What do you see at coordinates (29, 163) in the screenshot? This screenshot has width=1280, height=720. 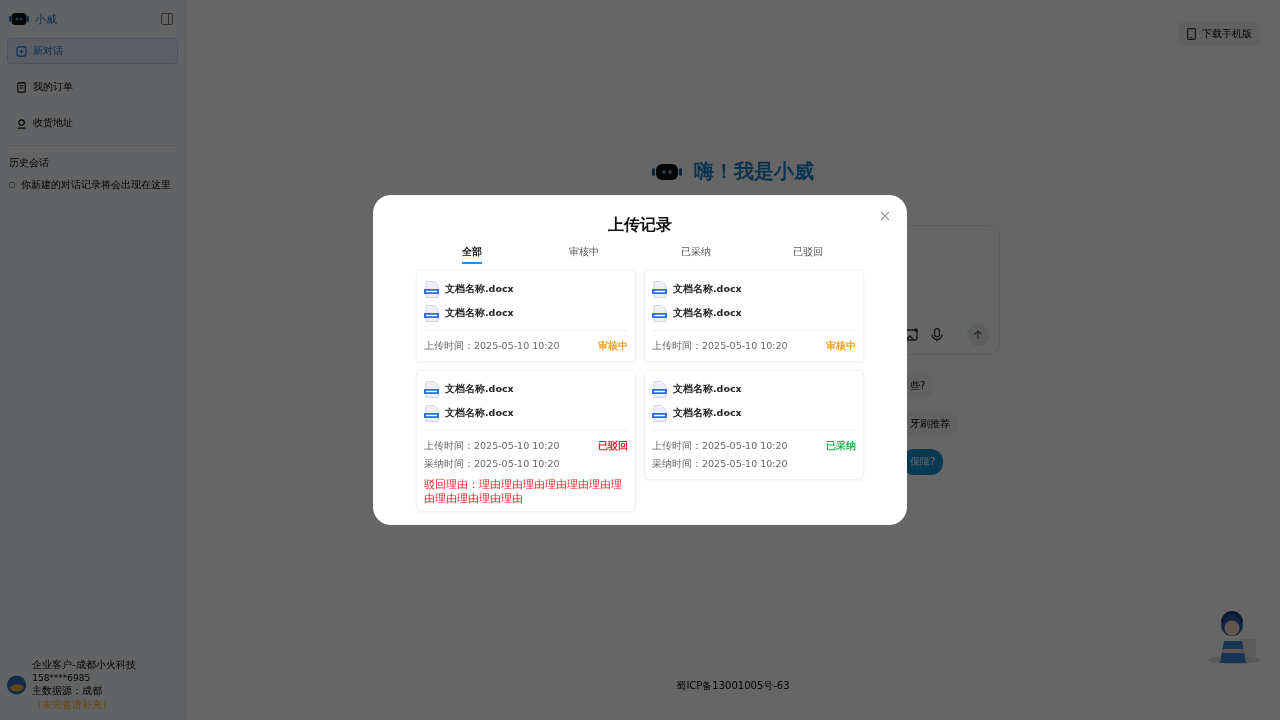 I see `section-label: 历史会话` at bounding box center [29, 163].